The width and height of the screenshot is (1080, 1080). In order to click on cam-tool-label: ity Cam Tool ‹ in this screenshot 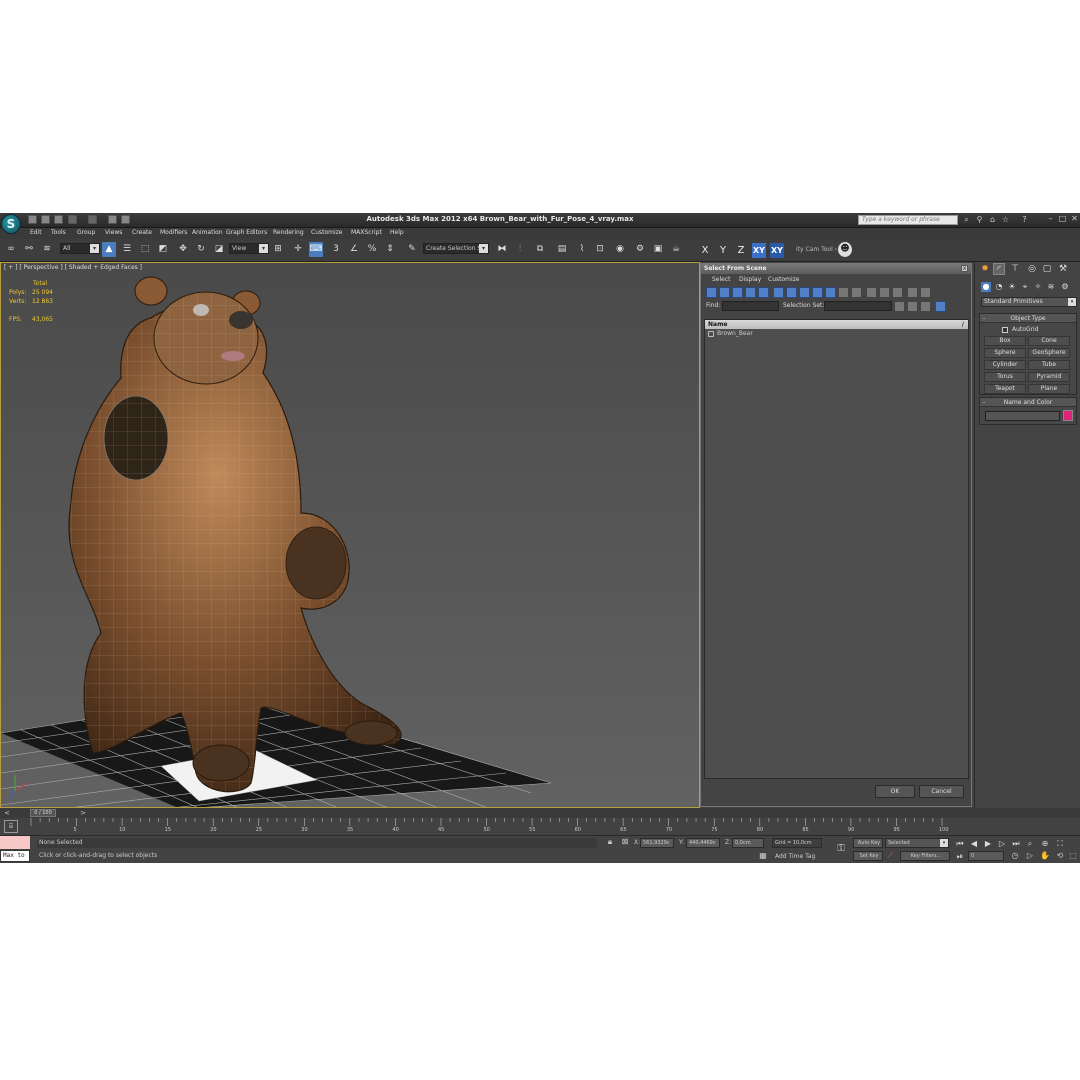, I will do `click(816, 249)`.